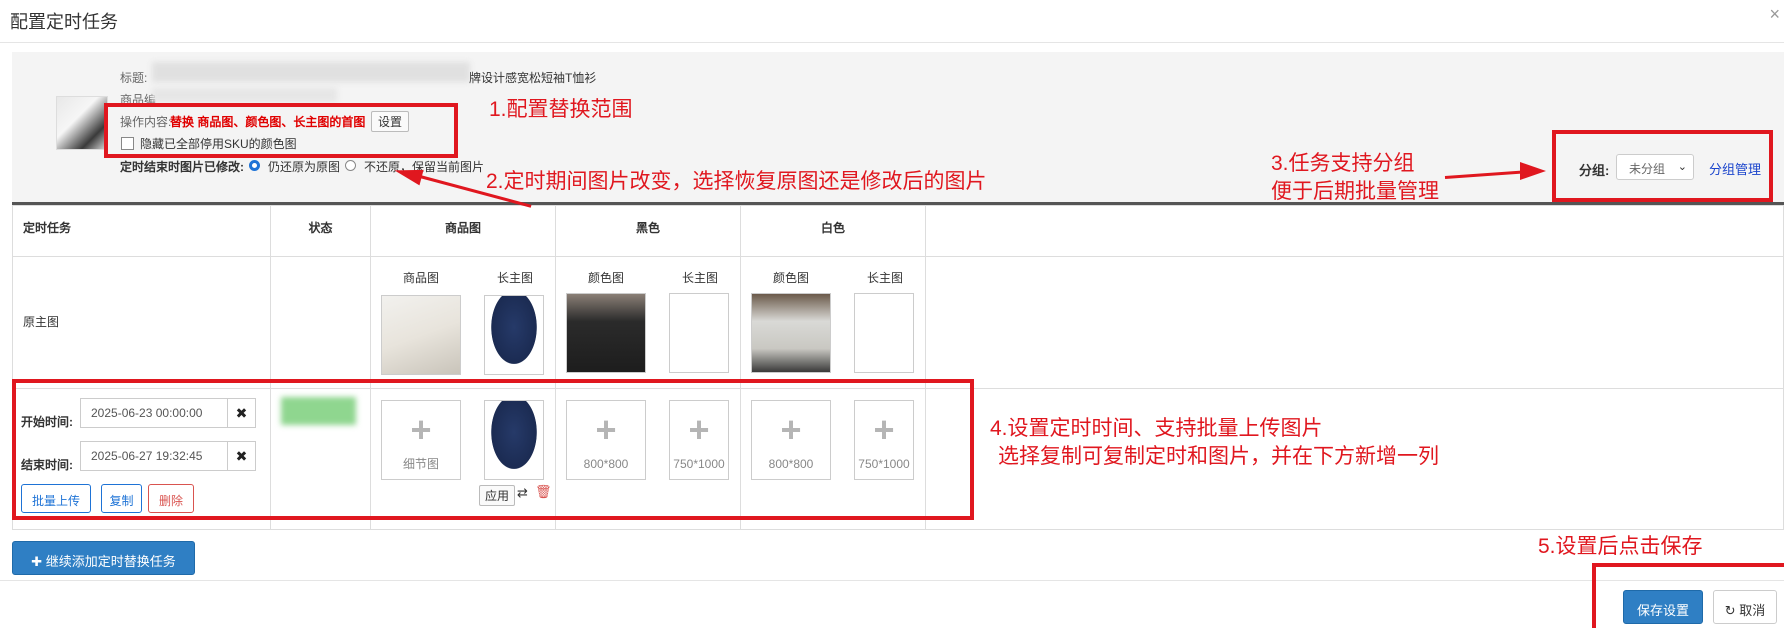 The height and width of the screenshot is (628, 1784). What do you see at coordinates (110, 561) in the screenshot?
I see `add-task-label: 继续添加定时替换任务` at bounding box center [110, 561].